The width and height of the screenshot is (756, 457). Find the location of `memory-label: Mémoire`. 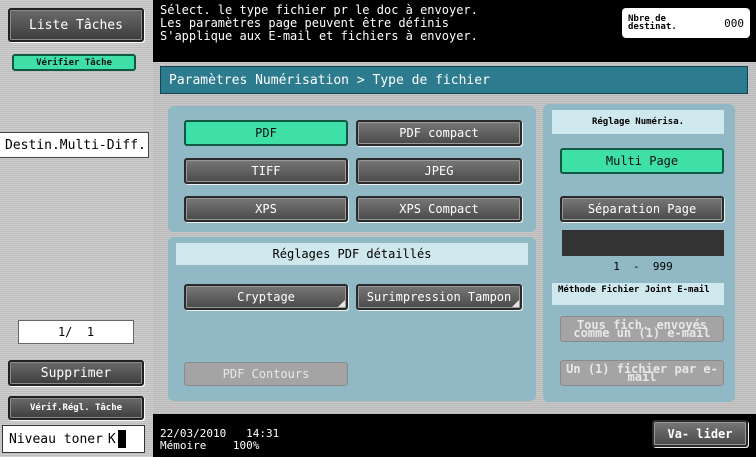

memory-label: Mémoire is located at coordinates (183, 445).